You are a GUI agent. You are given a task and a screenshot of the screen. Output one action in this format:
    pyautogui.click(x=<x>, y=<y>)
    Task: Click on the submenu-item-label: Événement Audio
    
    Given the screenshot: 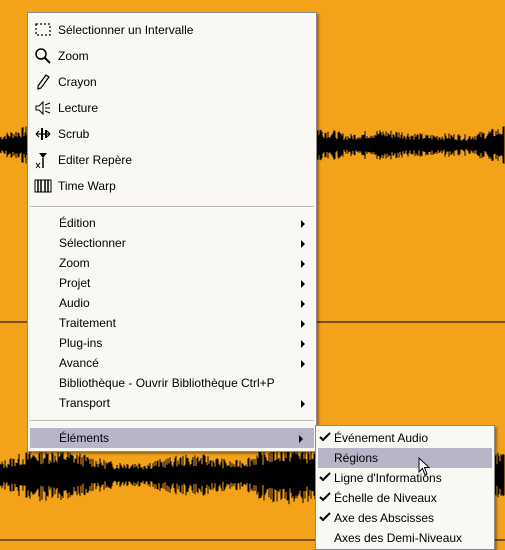 What is the action you would take?
    pyautogui.click(x=381, y=438)
    